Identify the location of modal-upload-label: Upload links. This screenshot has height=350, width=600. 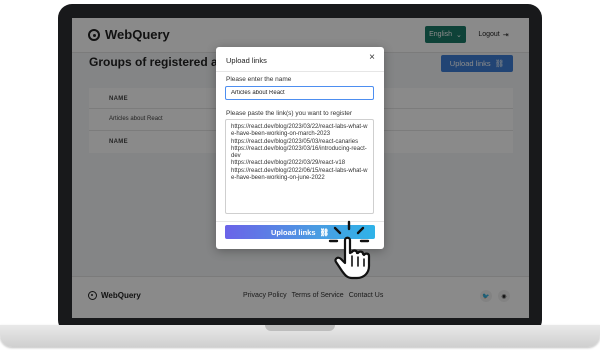
(293, 232).